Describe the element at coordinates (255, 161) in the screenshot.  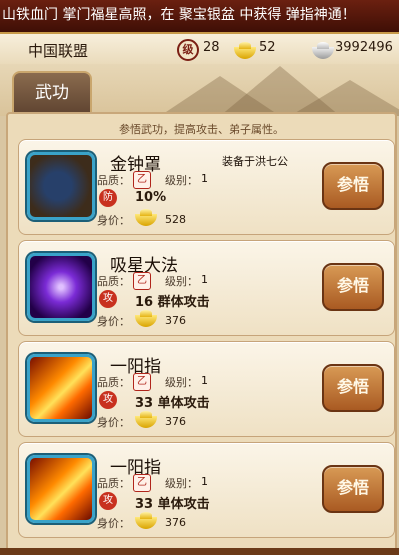
I see `equipped-to-label: 装备于洪七公` at that location.